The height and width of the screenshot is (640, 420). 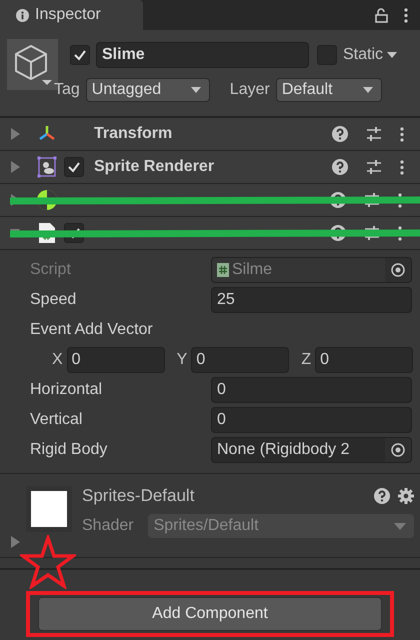 I want to click on script-icon, so click(x=223, y=270).